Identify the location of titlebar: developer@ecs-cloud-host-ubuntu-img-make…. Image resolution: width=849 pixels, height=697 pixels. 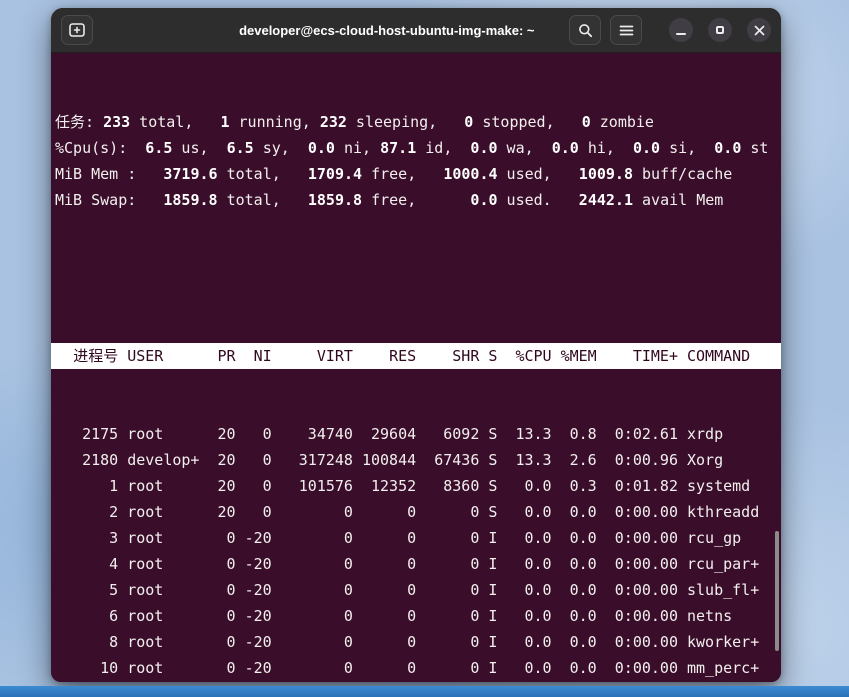
(416, 30).